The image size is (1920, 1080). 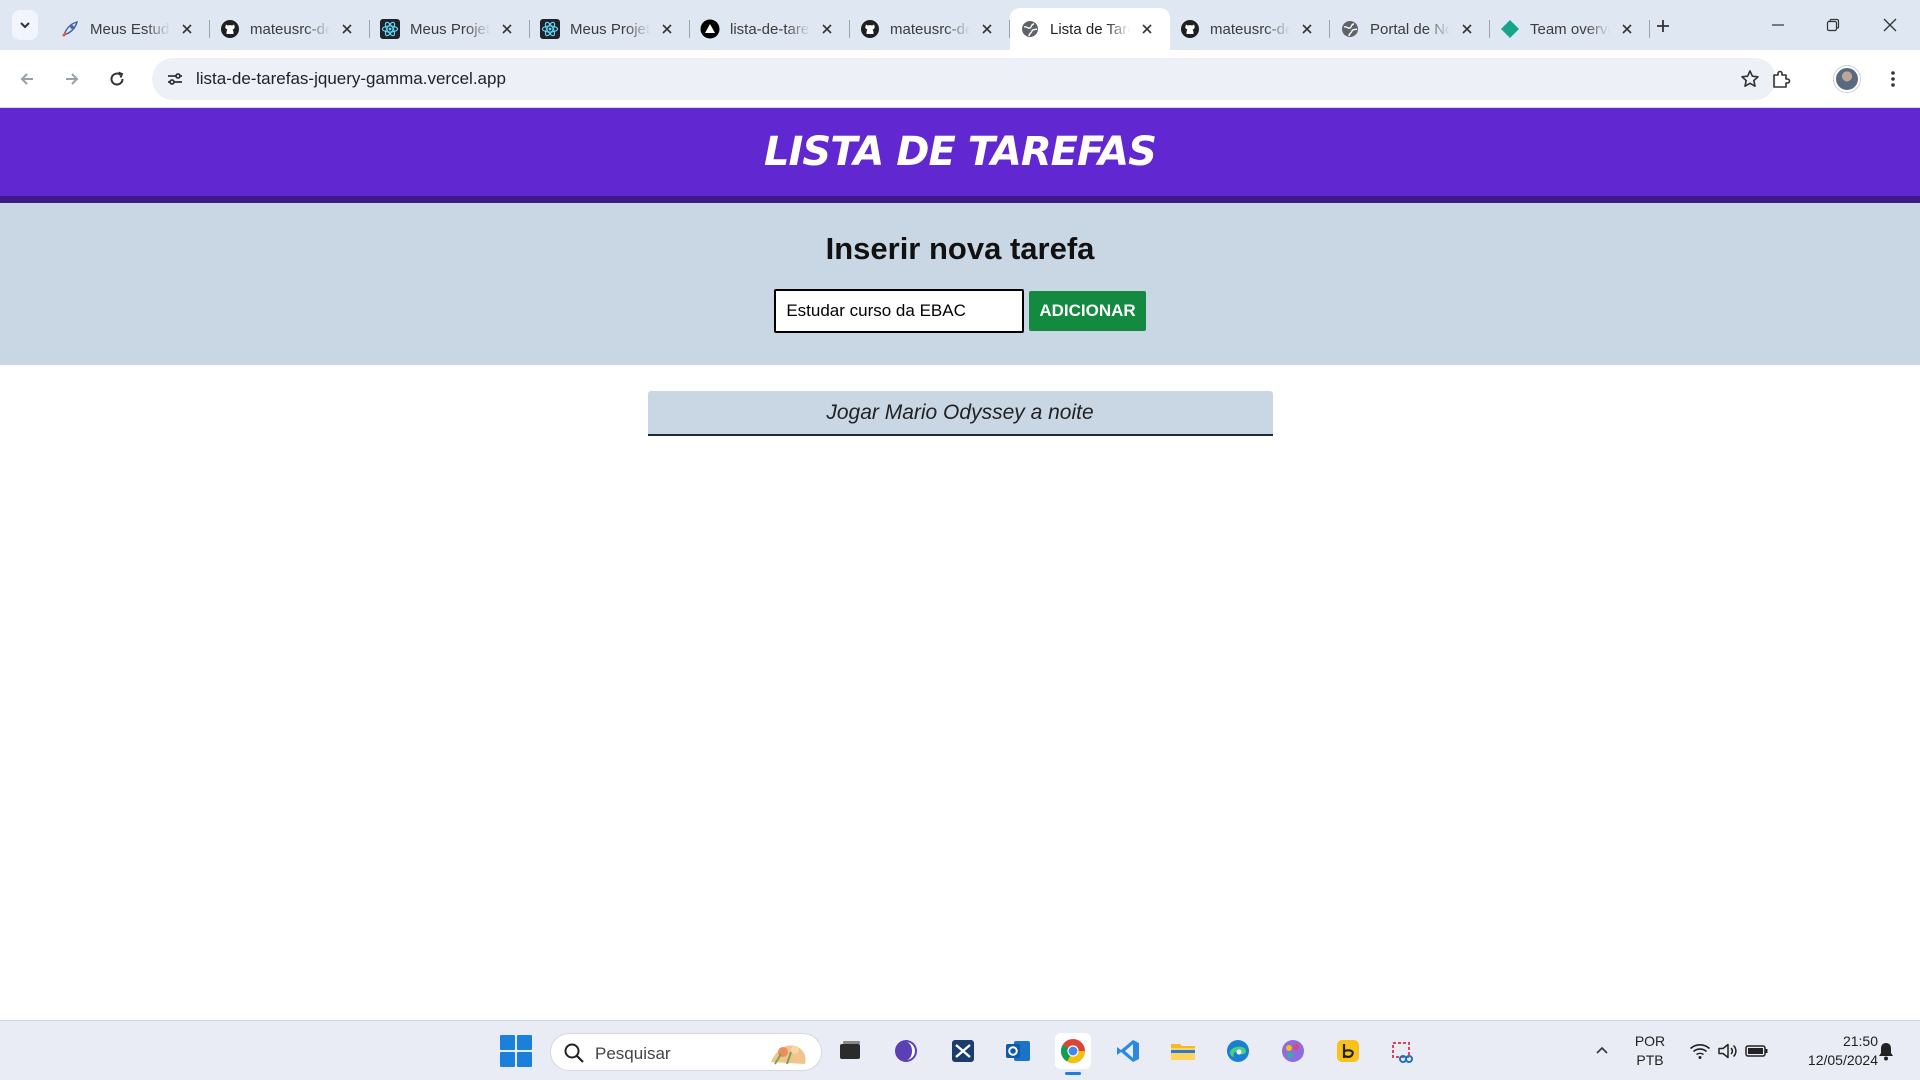 I want to click on menu-button, so click(x=1893, y=79).